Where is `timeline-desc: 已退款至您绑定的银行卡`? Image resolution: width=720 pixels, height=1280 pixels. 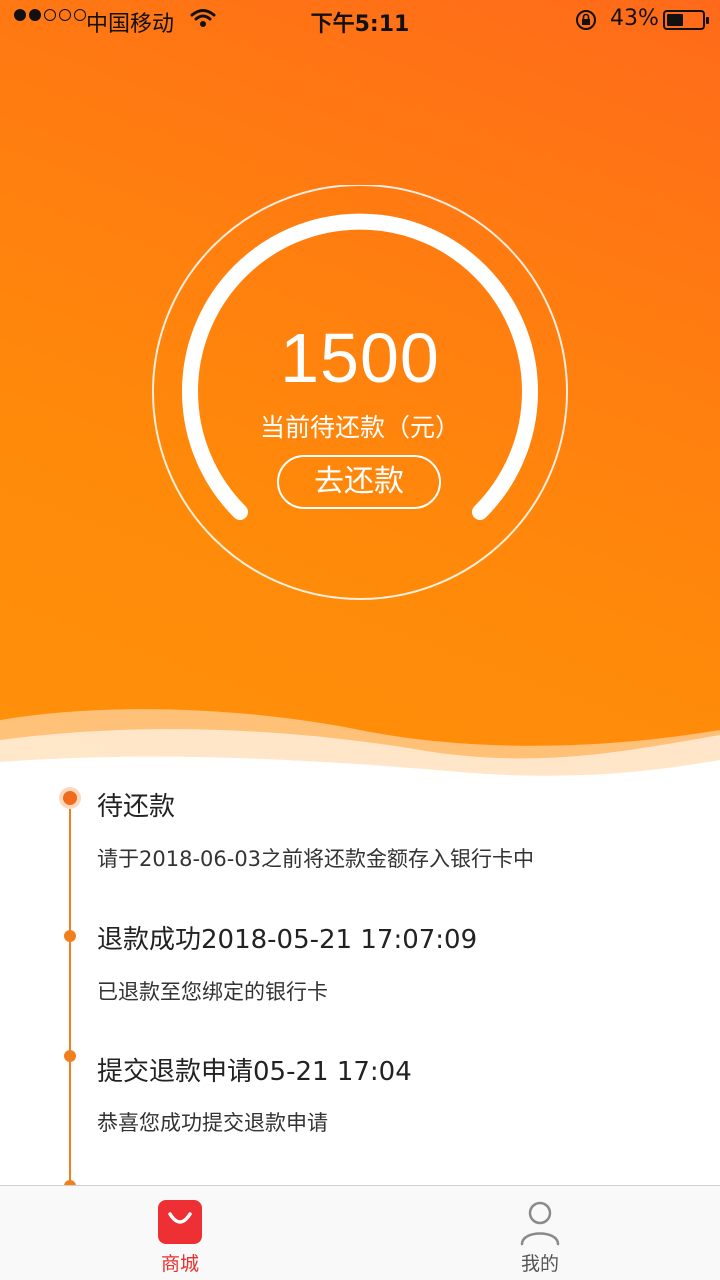 timeline-desc: 已退款至您绑定的银行卡 is located at coordinates (212, 992).